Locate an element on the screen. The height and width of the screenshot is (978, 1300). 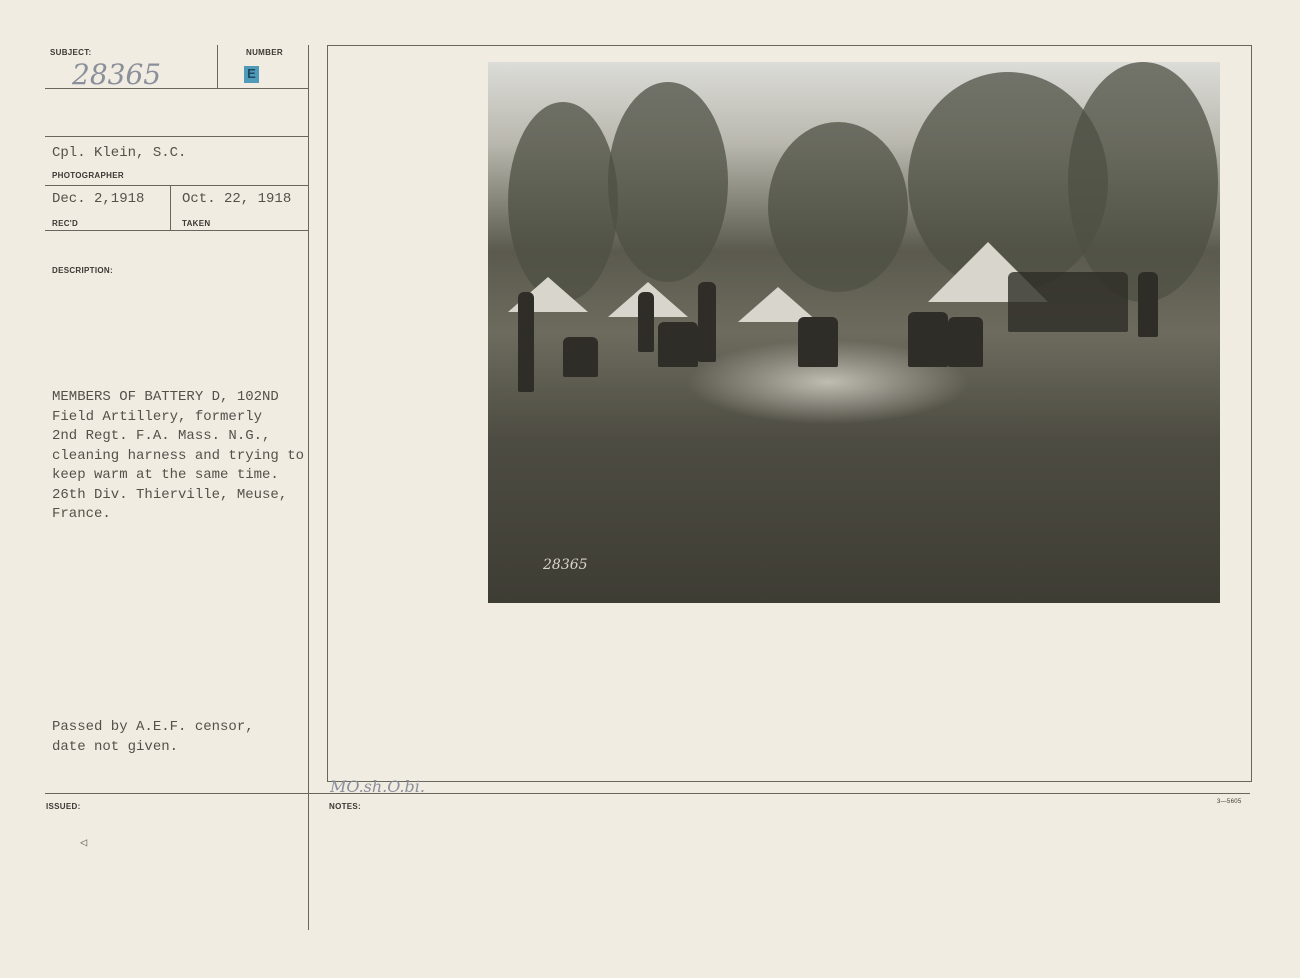
description-label: DESCRIPTION: is located at coordinates (82, 270).